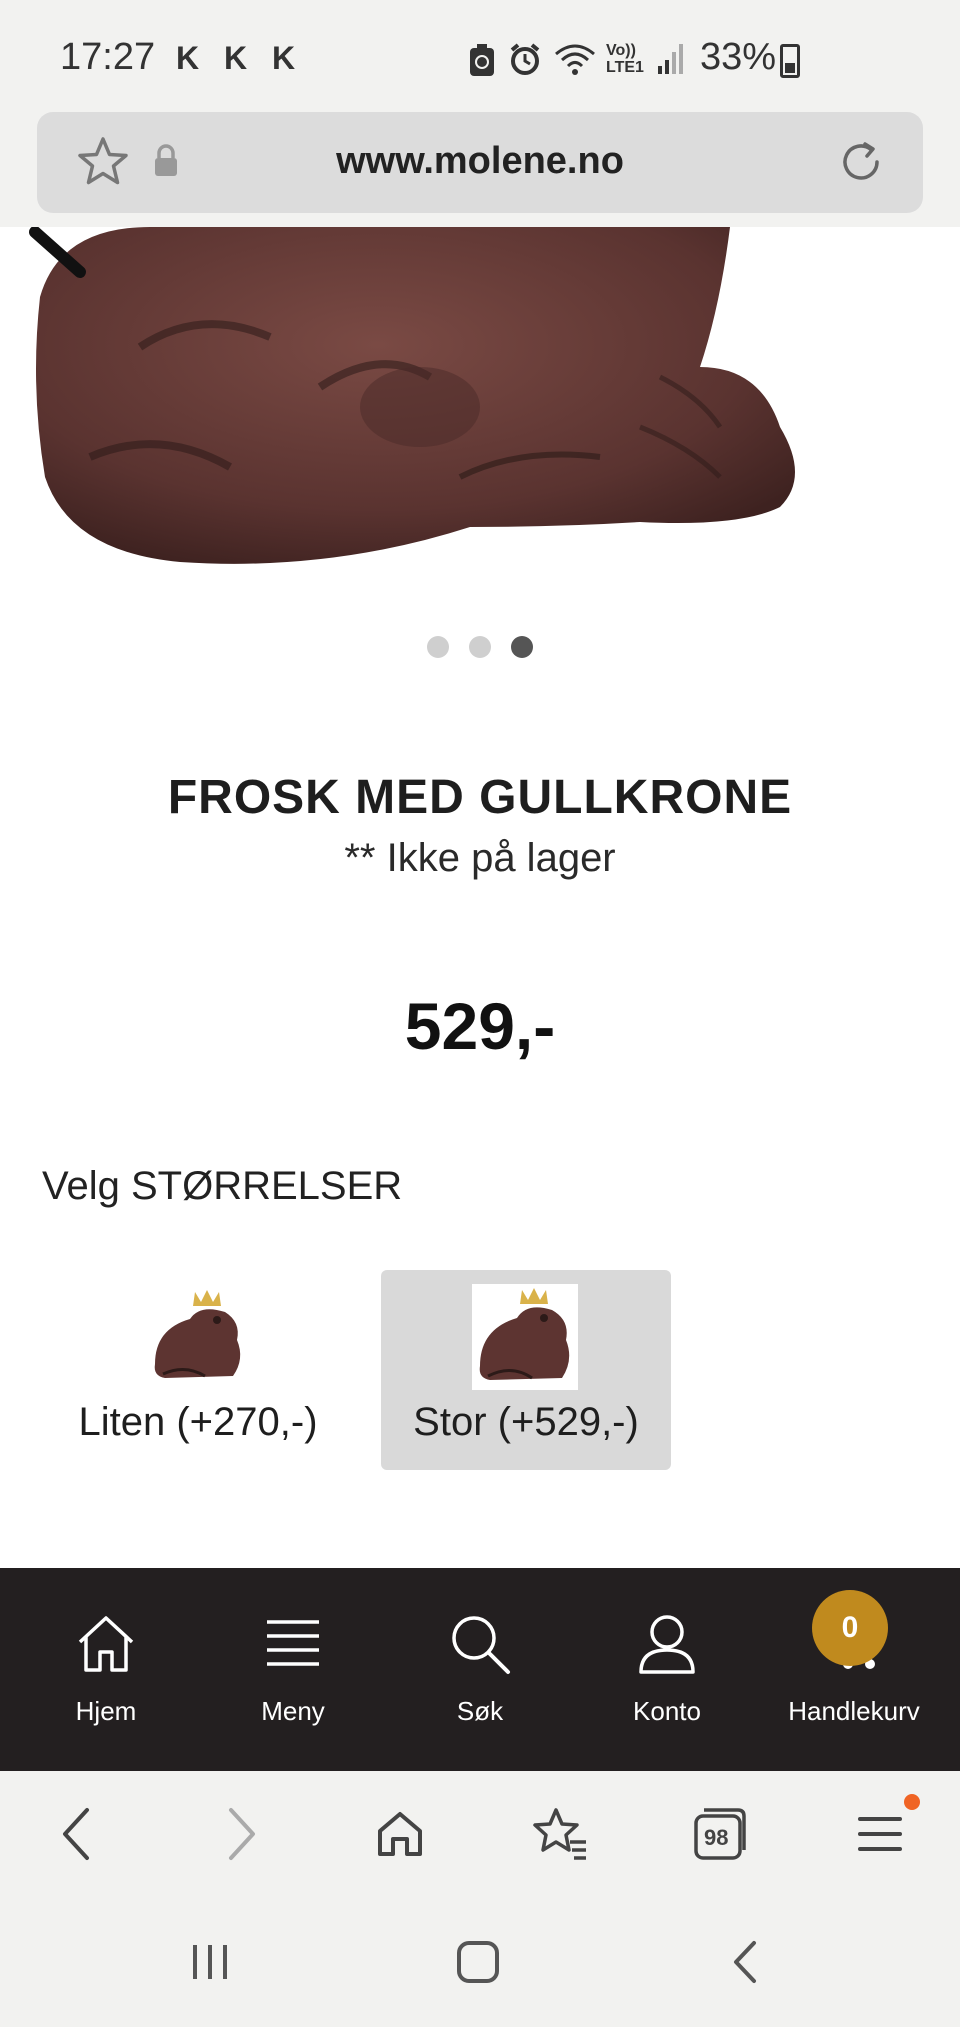 This screenshot has height=2027, width=960. I want to click on size-option-large: Stor (+529,-), so click(526, 1370).